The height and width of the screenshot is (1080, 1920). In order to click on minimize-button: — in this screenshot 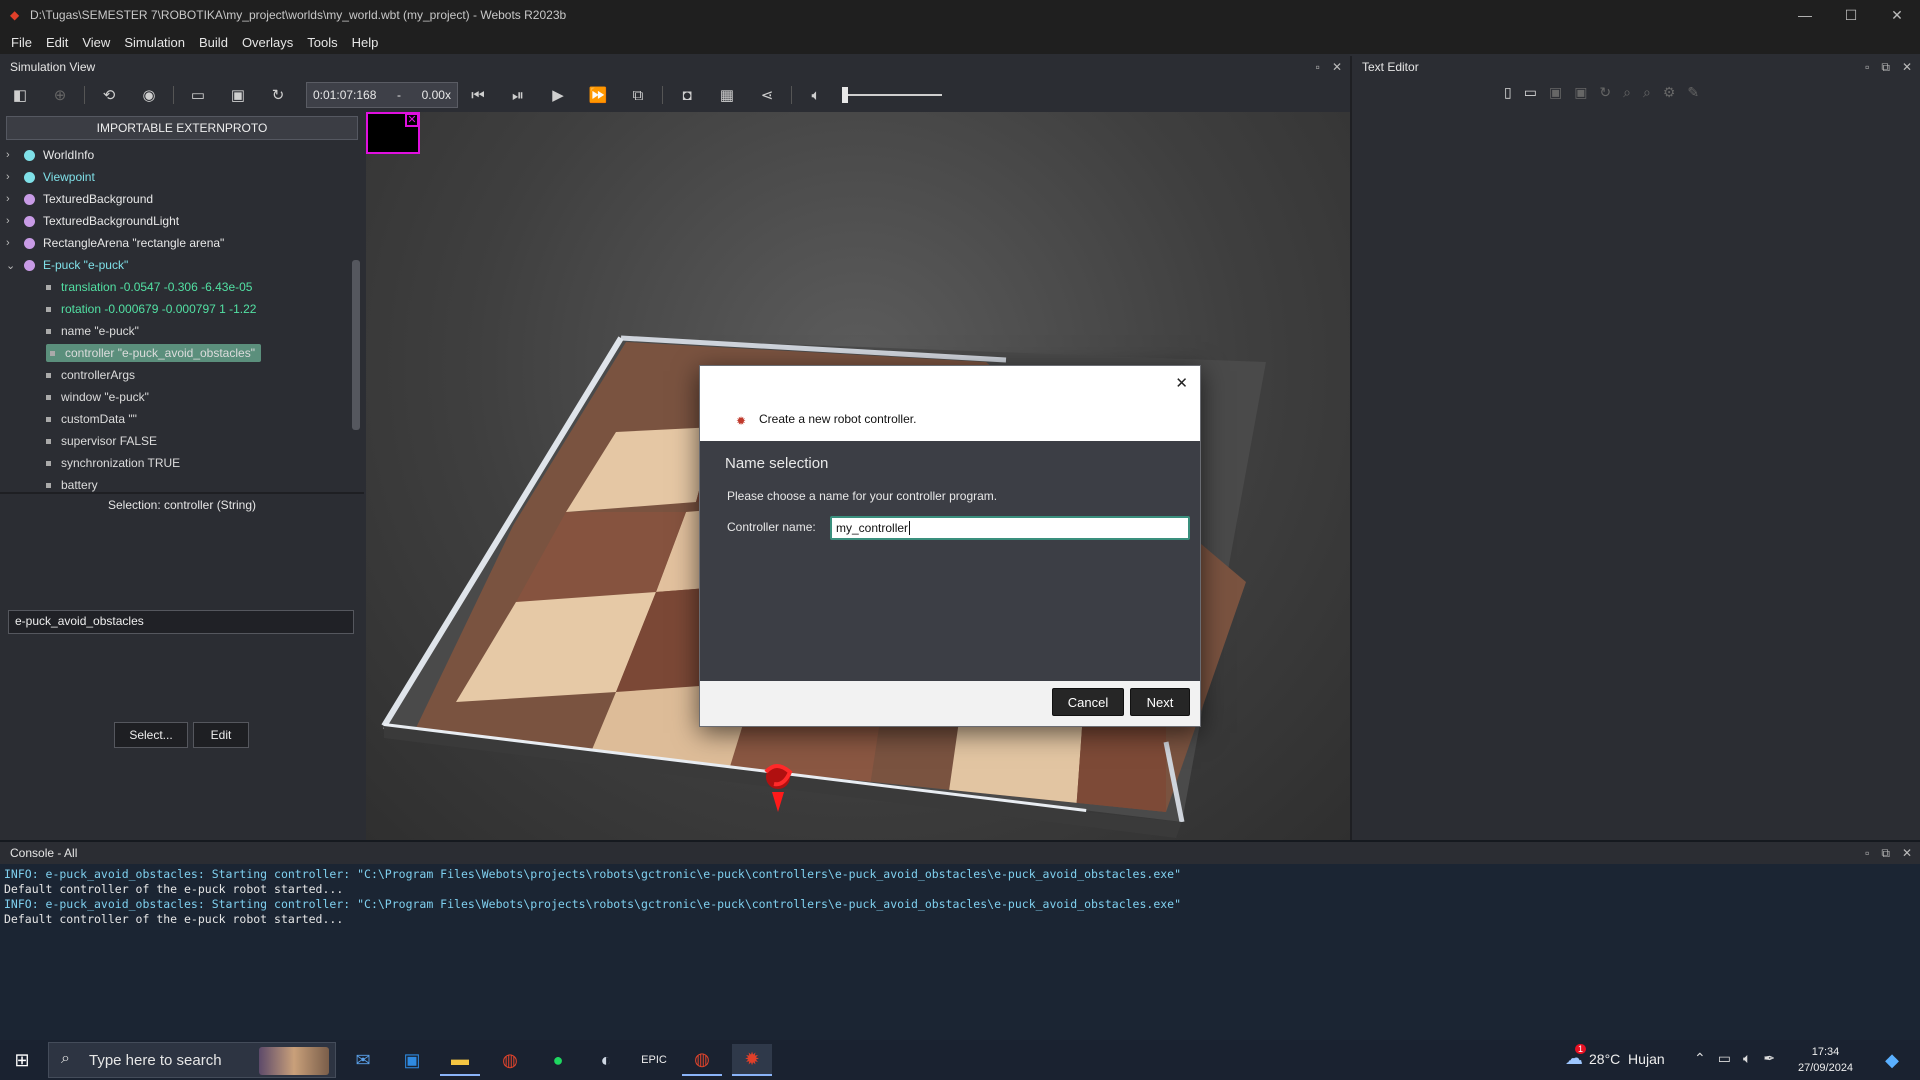, I will do `click(1805, 15)`.